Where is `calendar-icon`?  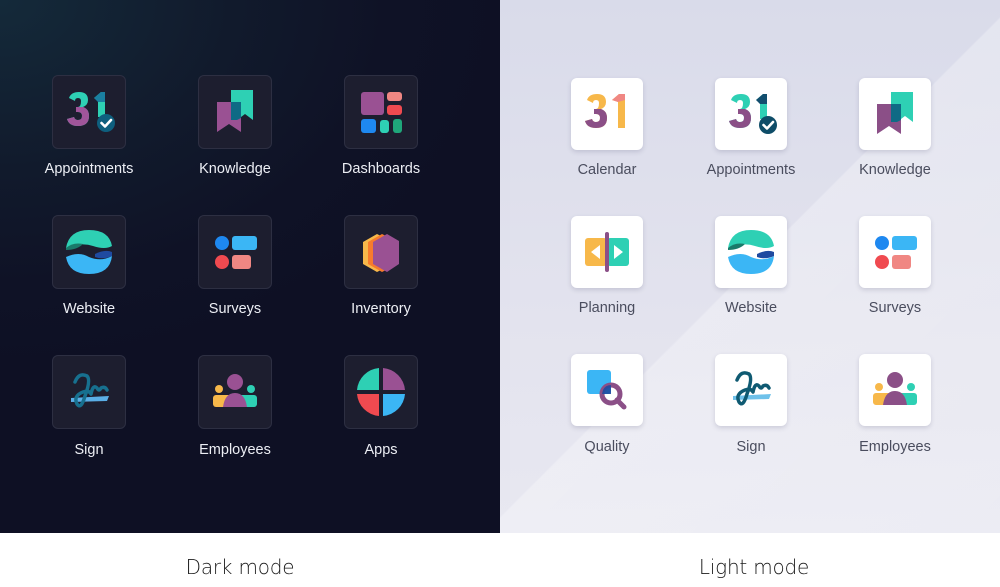
calendar-icon is located at coordinates (605, 111).